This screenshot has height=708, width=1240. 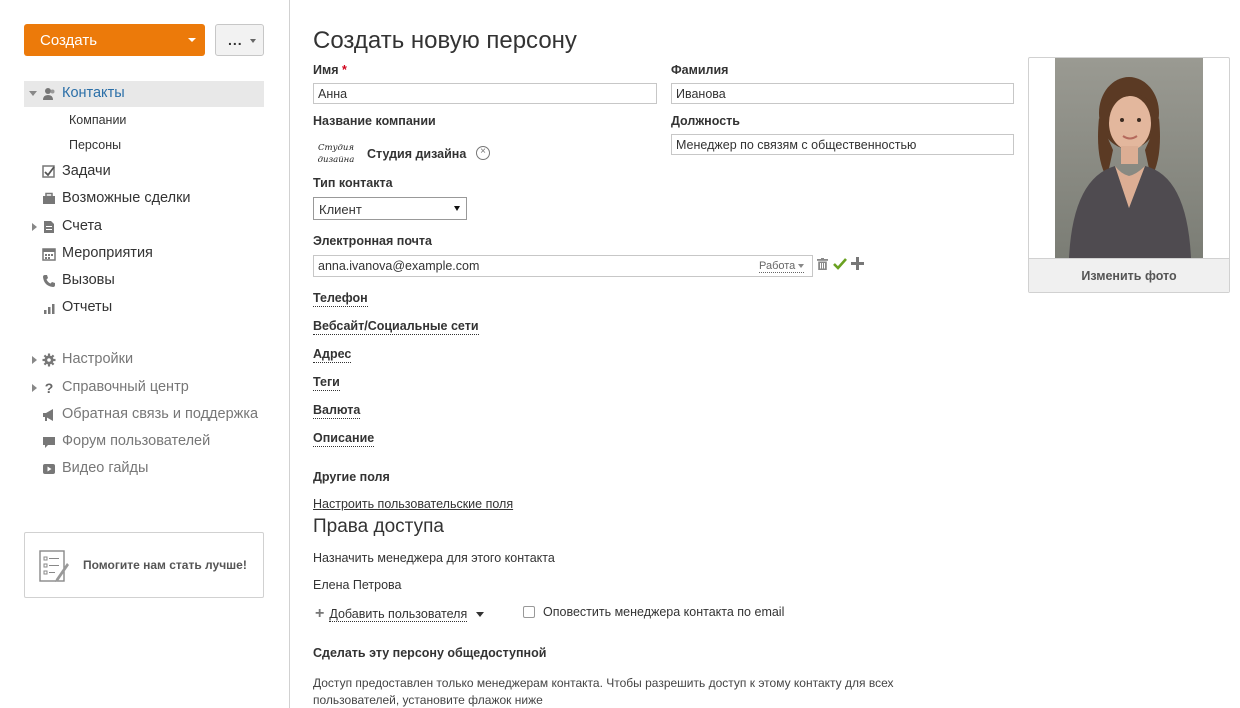 I want to click on sidebar-item-help-center: ? Справочный центр, so click(x=144, y=388).